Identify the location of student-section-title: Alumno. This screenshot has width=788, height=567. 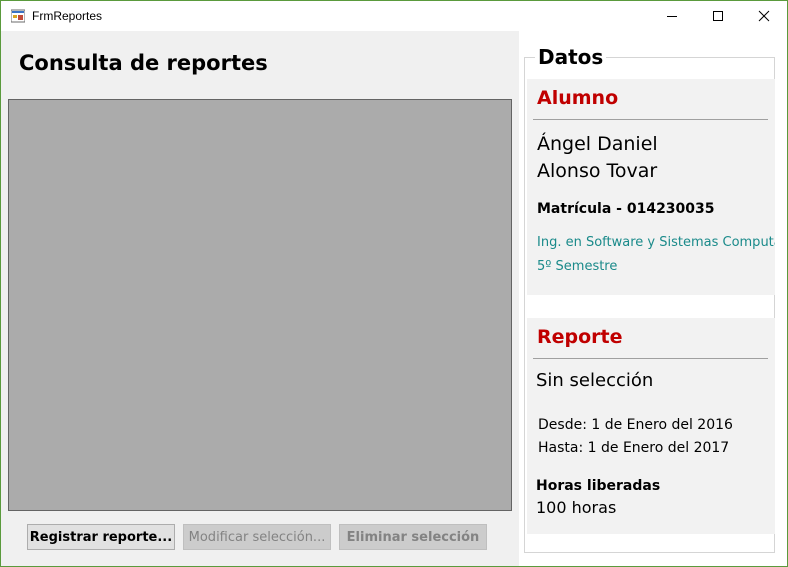
(578, 98).